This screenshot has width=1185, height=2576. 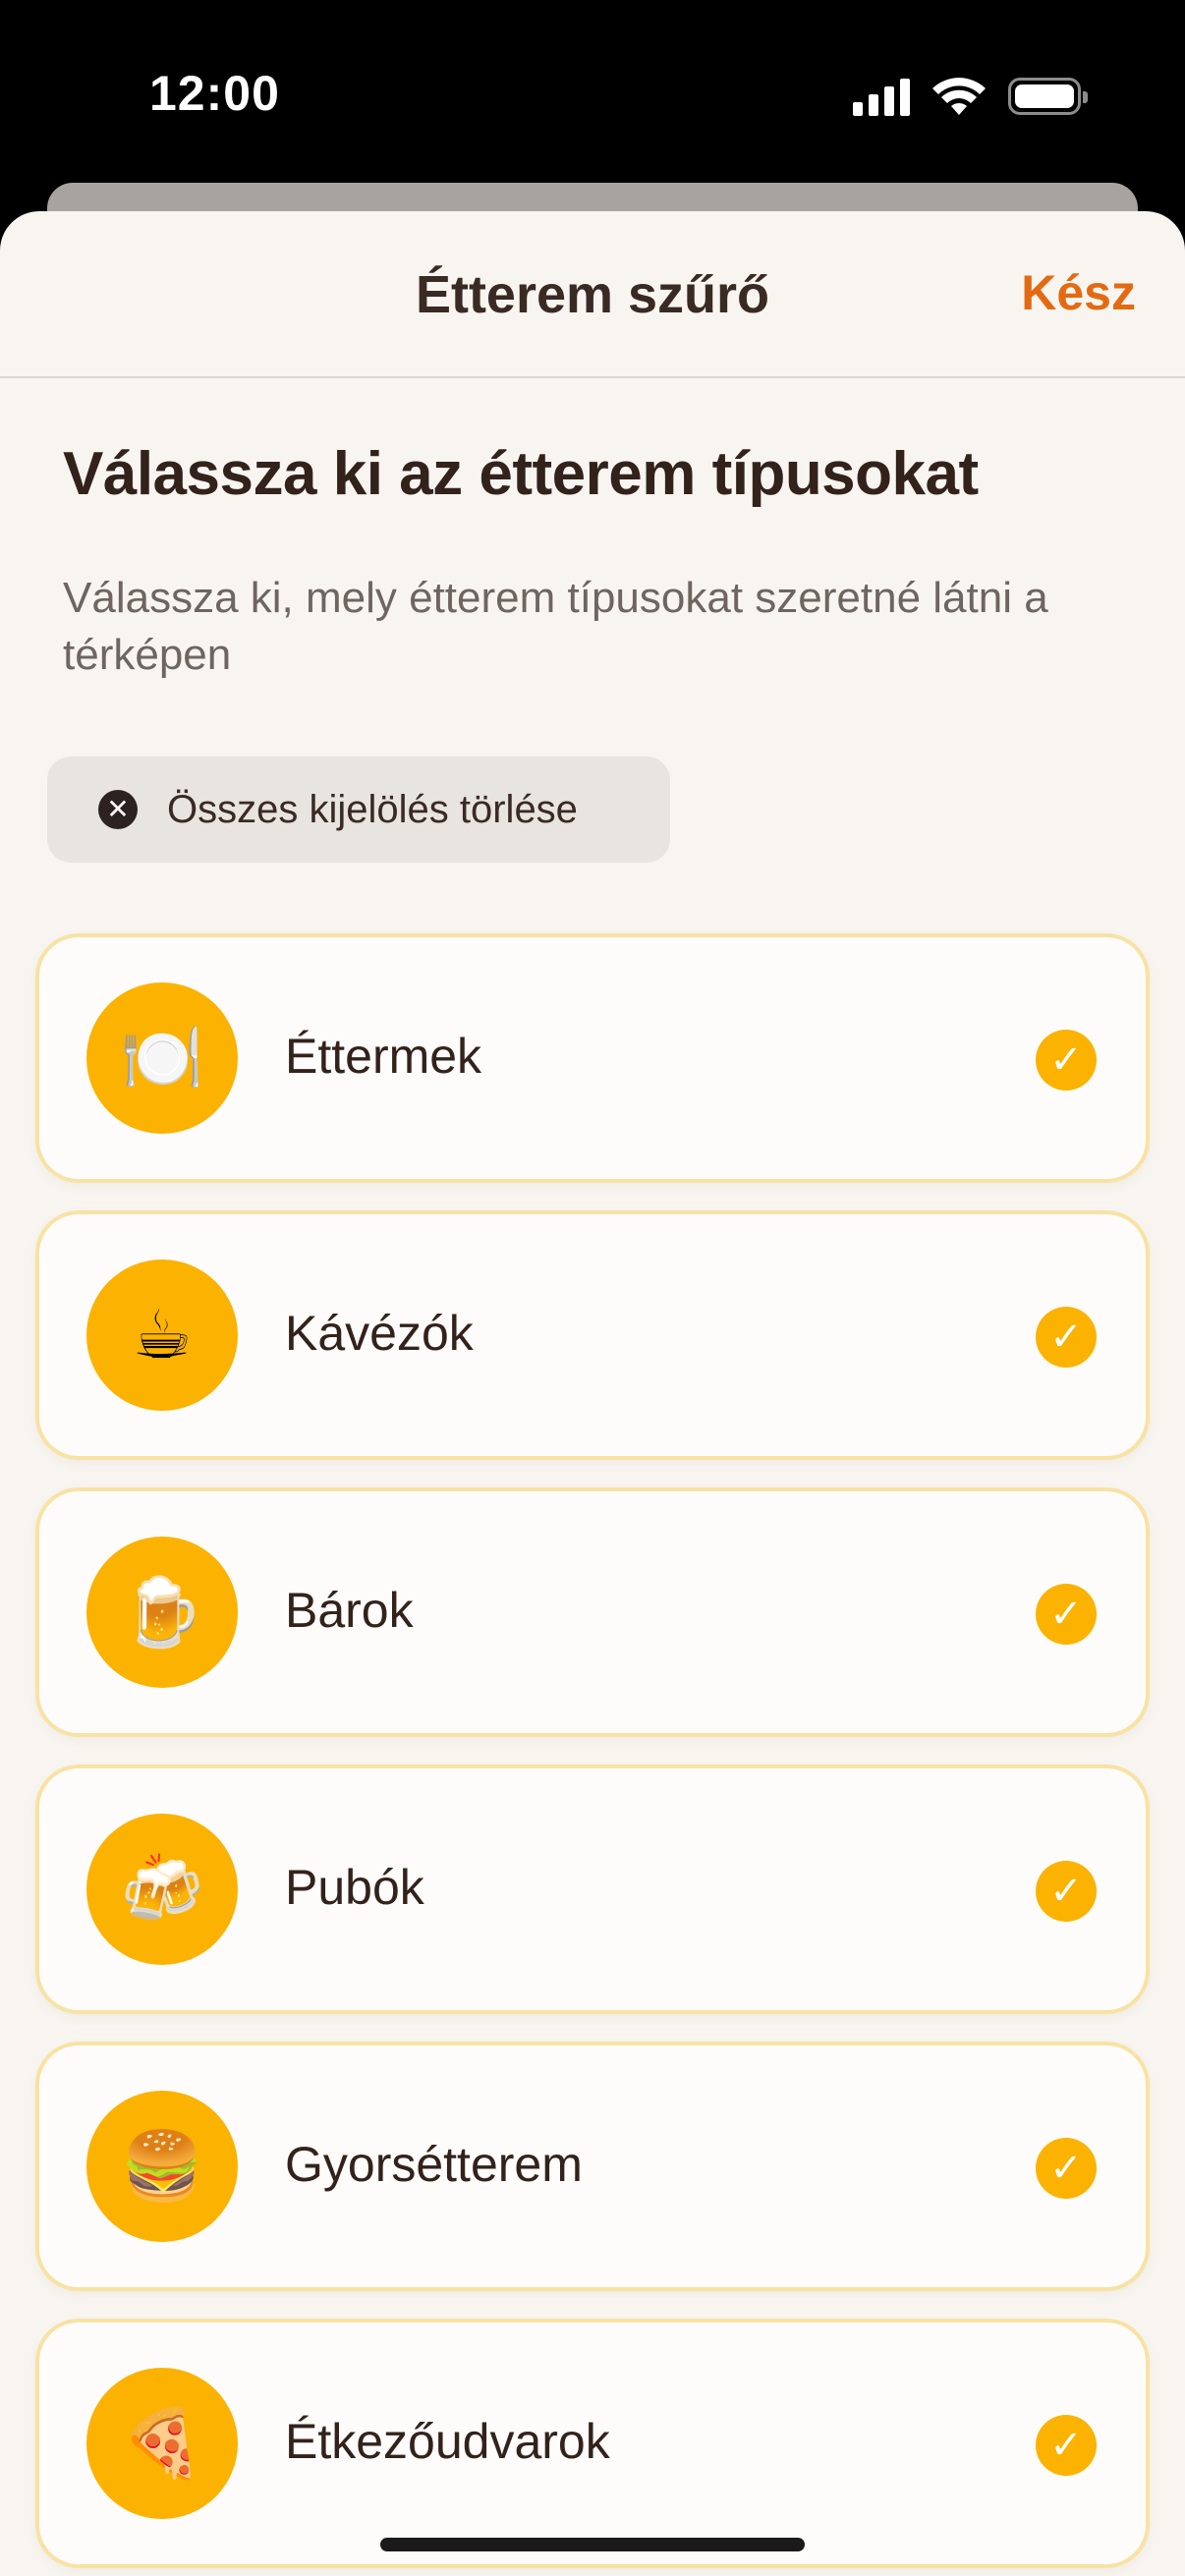 What do you see at coordinates (373, 809) in the screenshot?
I see `clear-selection-label: Összes kijelölés törlése` at bounding box center [373, 809].